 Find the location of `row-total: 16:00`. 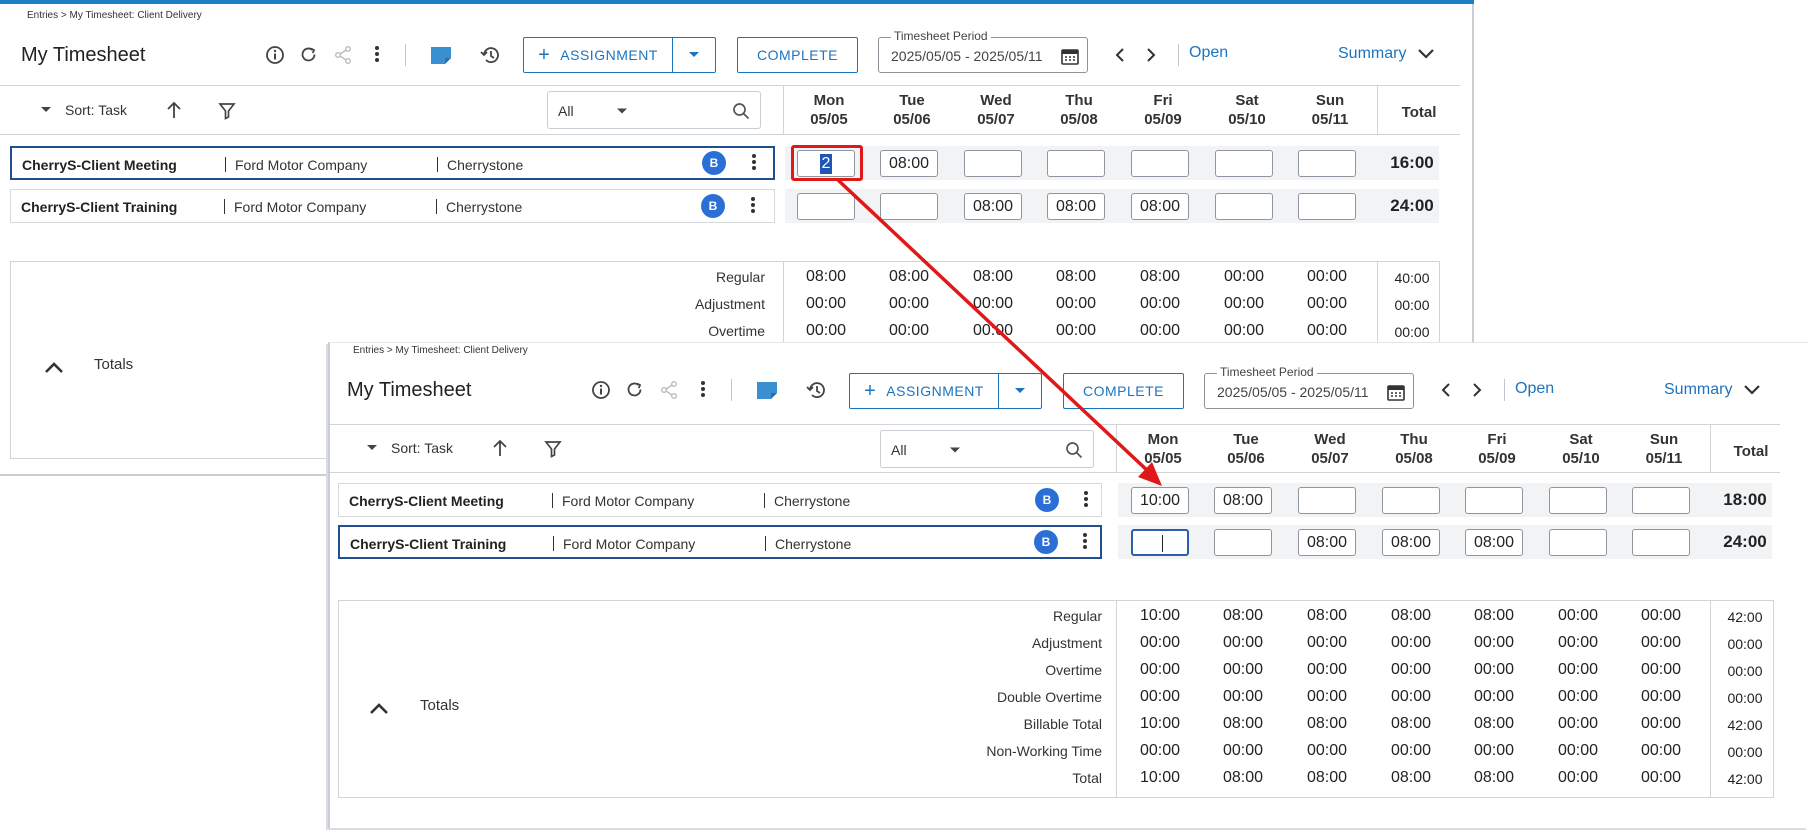

row-total: 16:00 is located at coordinates (1412, 162).